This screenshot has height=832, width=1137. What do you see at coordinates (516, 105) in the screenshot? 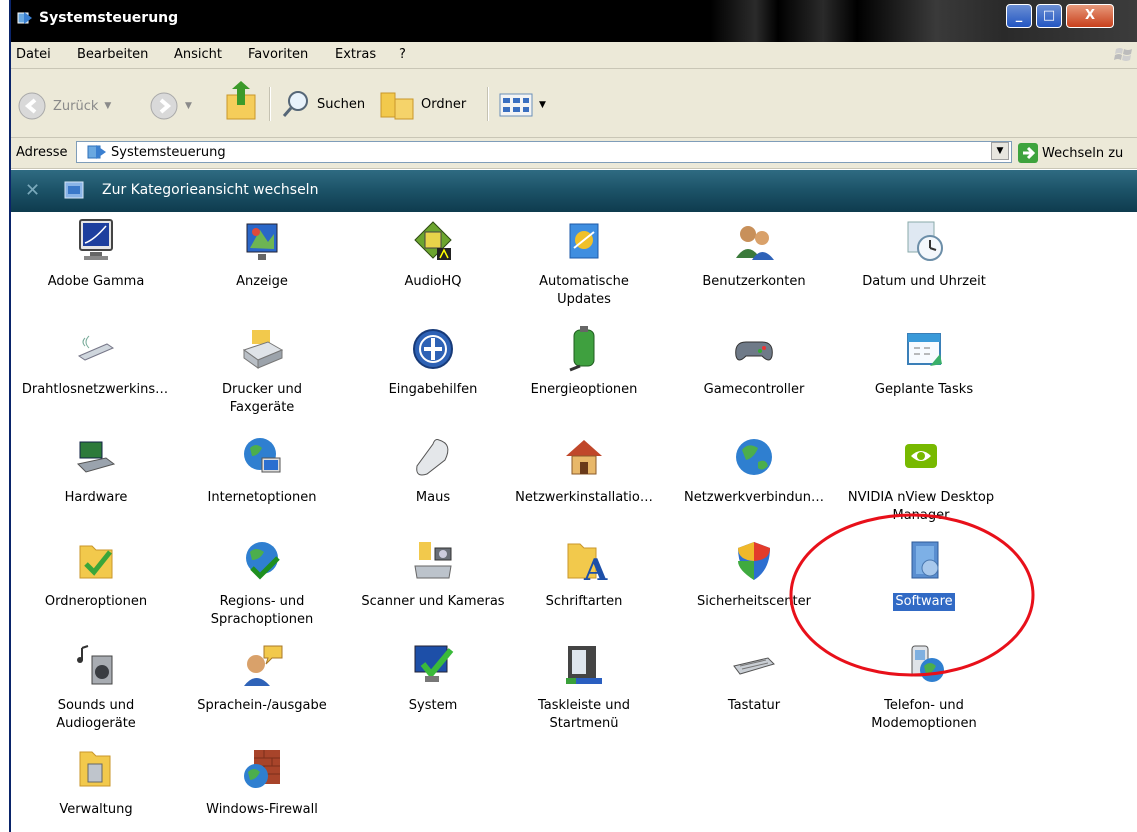
I see `views-icon` at bounding box center [516, 105].